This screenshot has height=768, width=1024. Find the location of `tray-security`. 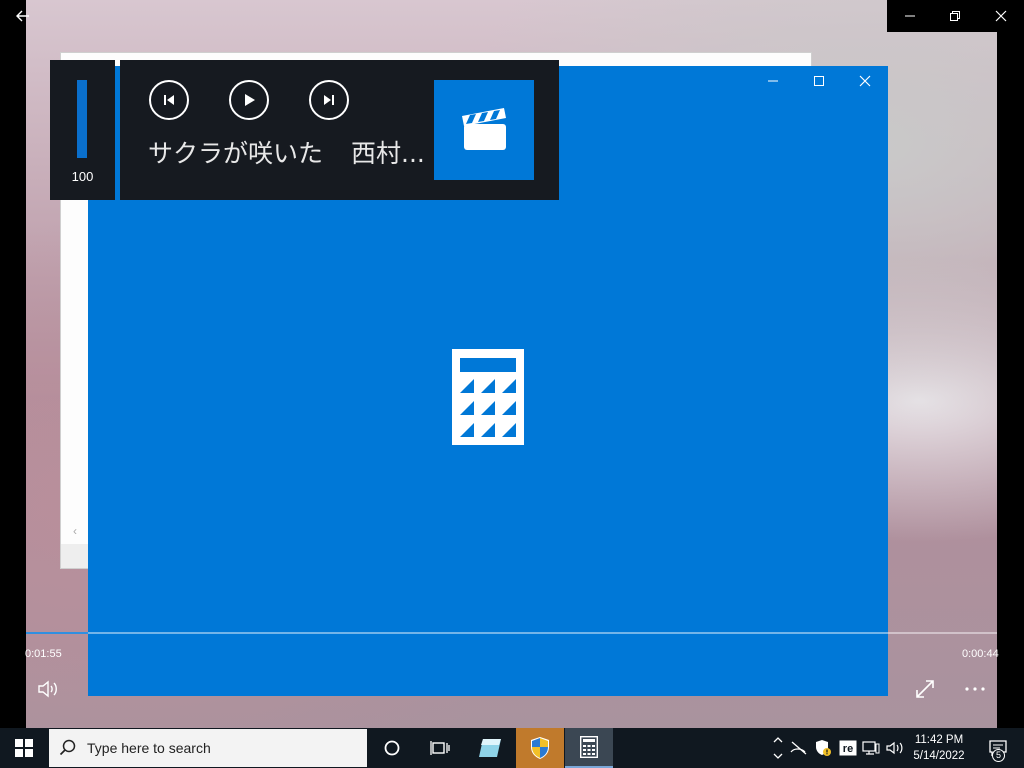

tray-security is located at coordinates (823, 748).